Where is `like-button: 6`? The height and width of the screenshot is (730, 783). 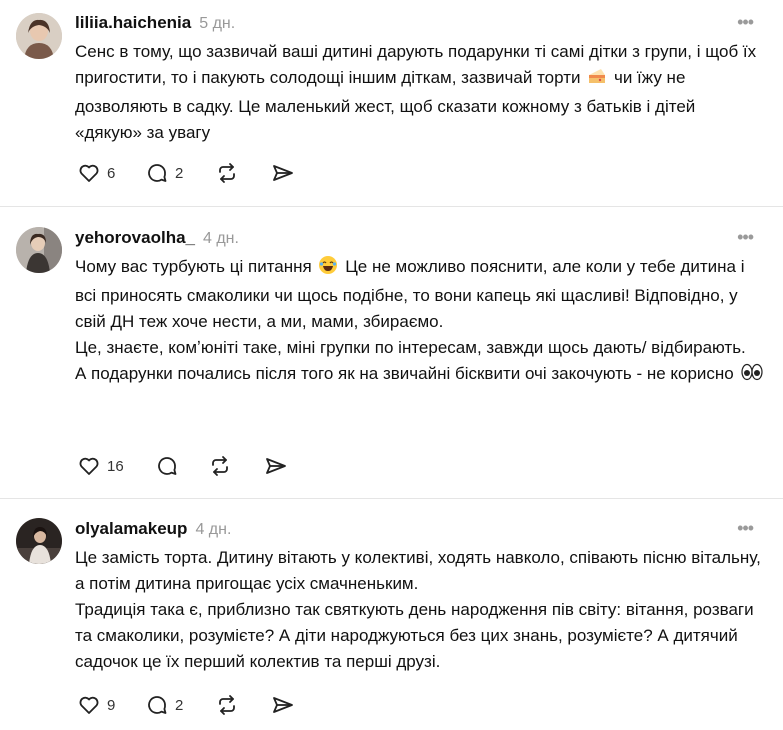
like-button: 6 is located at coordinates (96, 173).